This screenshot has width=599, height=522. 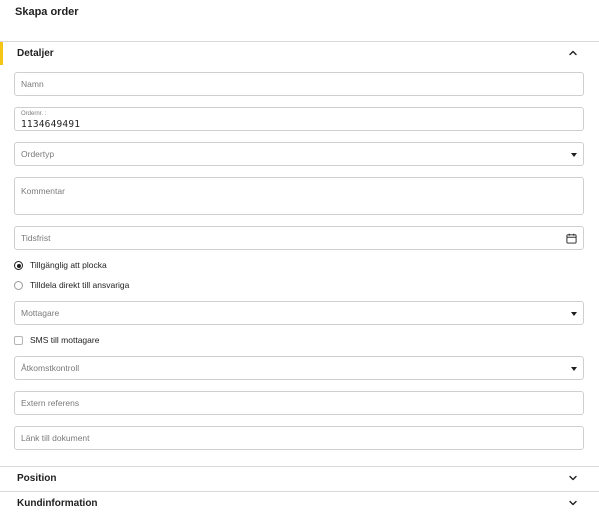 What do you see at coordinates (50, 403) in the screenshot?
I see `external-reference-placeholder: Extern referens` at bounding box center [50, 403].